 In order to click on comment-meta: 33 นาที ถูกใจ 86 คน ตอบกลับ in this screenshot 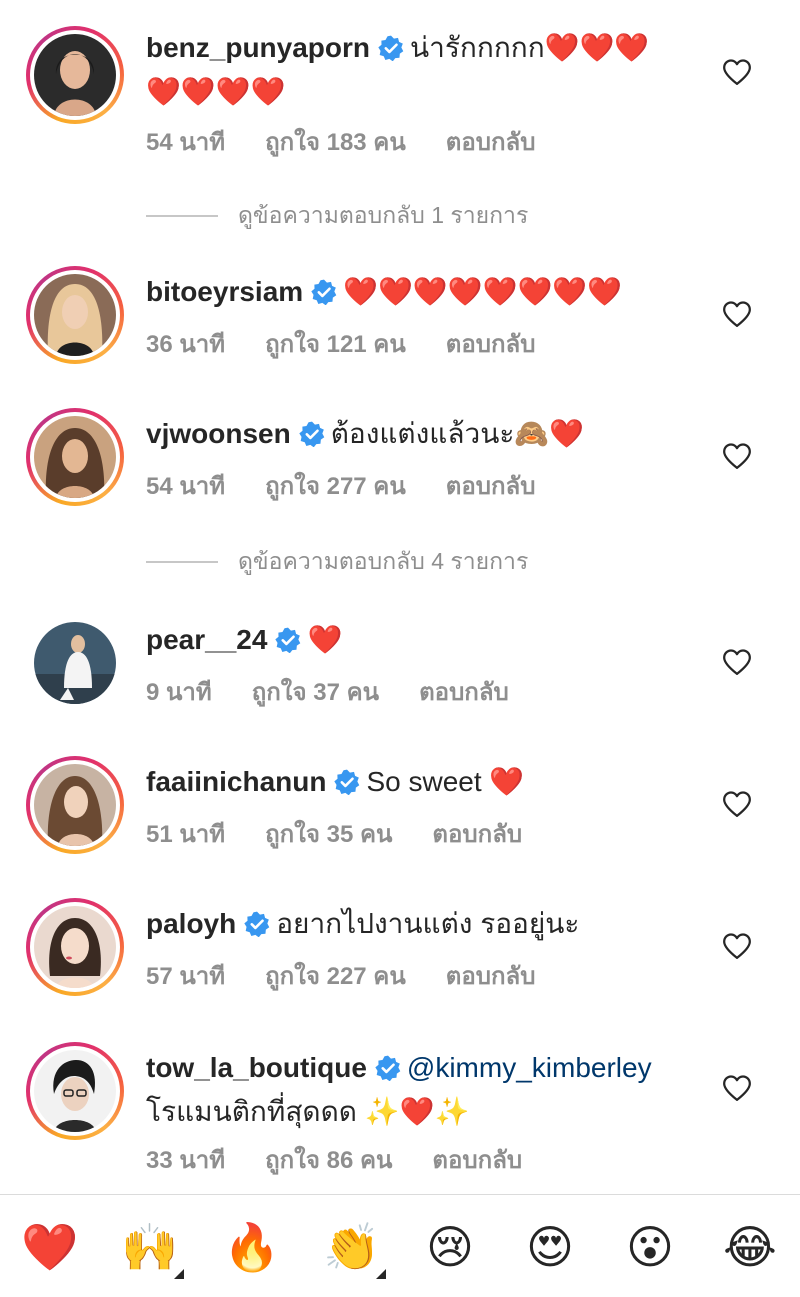, I will do `click(354, 1159)`.